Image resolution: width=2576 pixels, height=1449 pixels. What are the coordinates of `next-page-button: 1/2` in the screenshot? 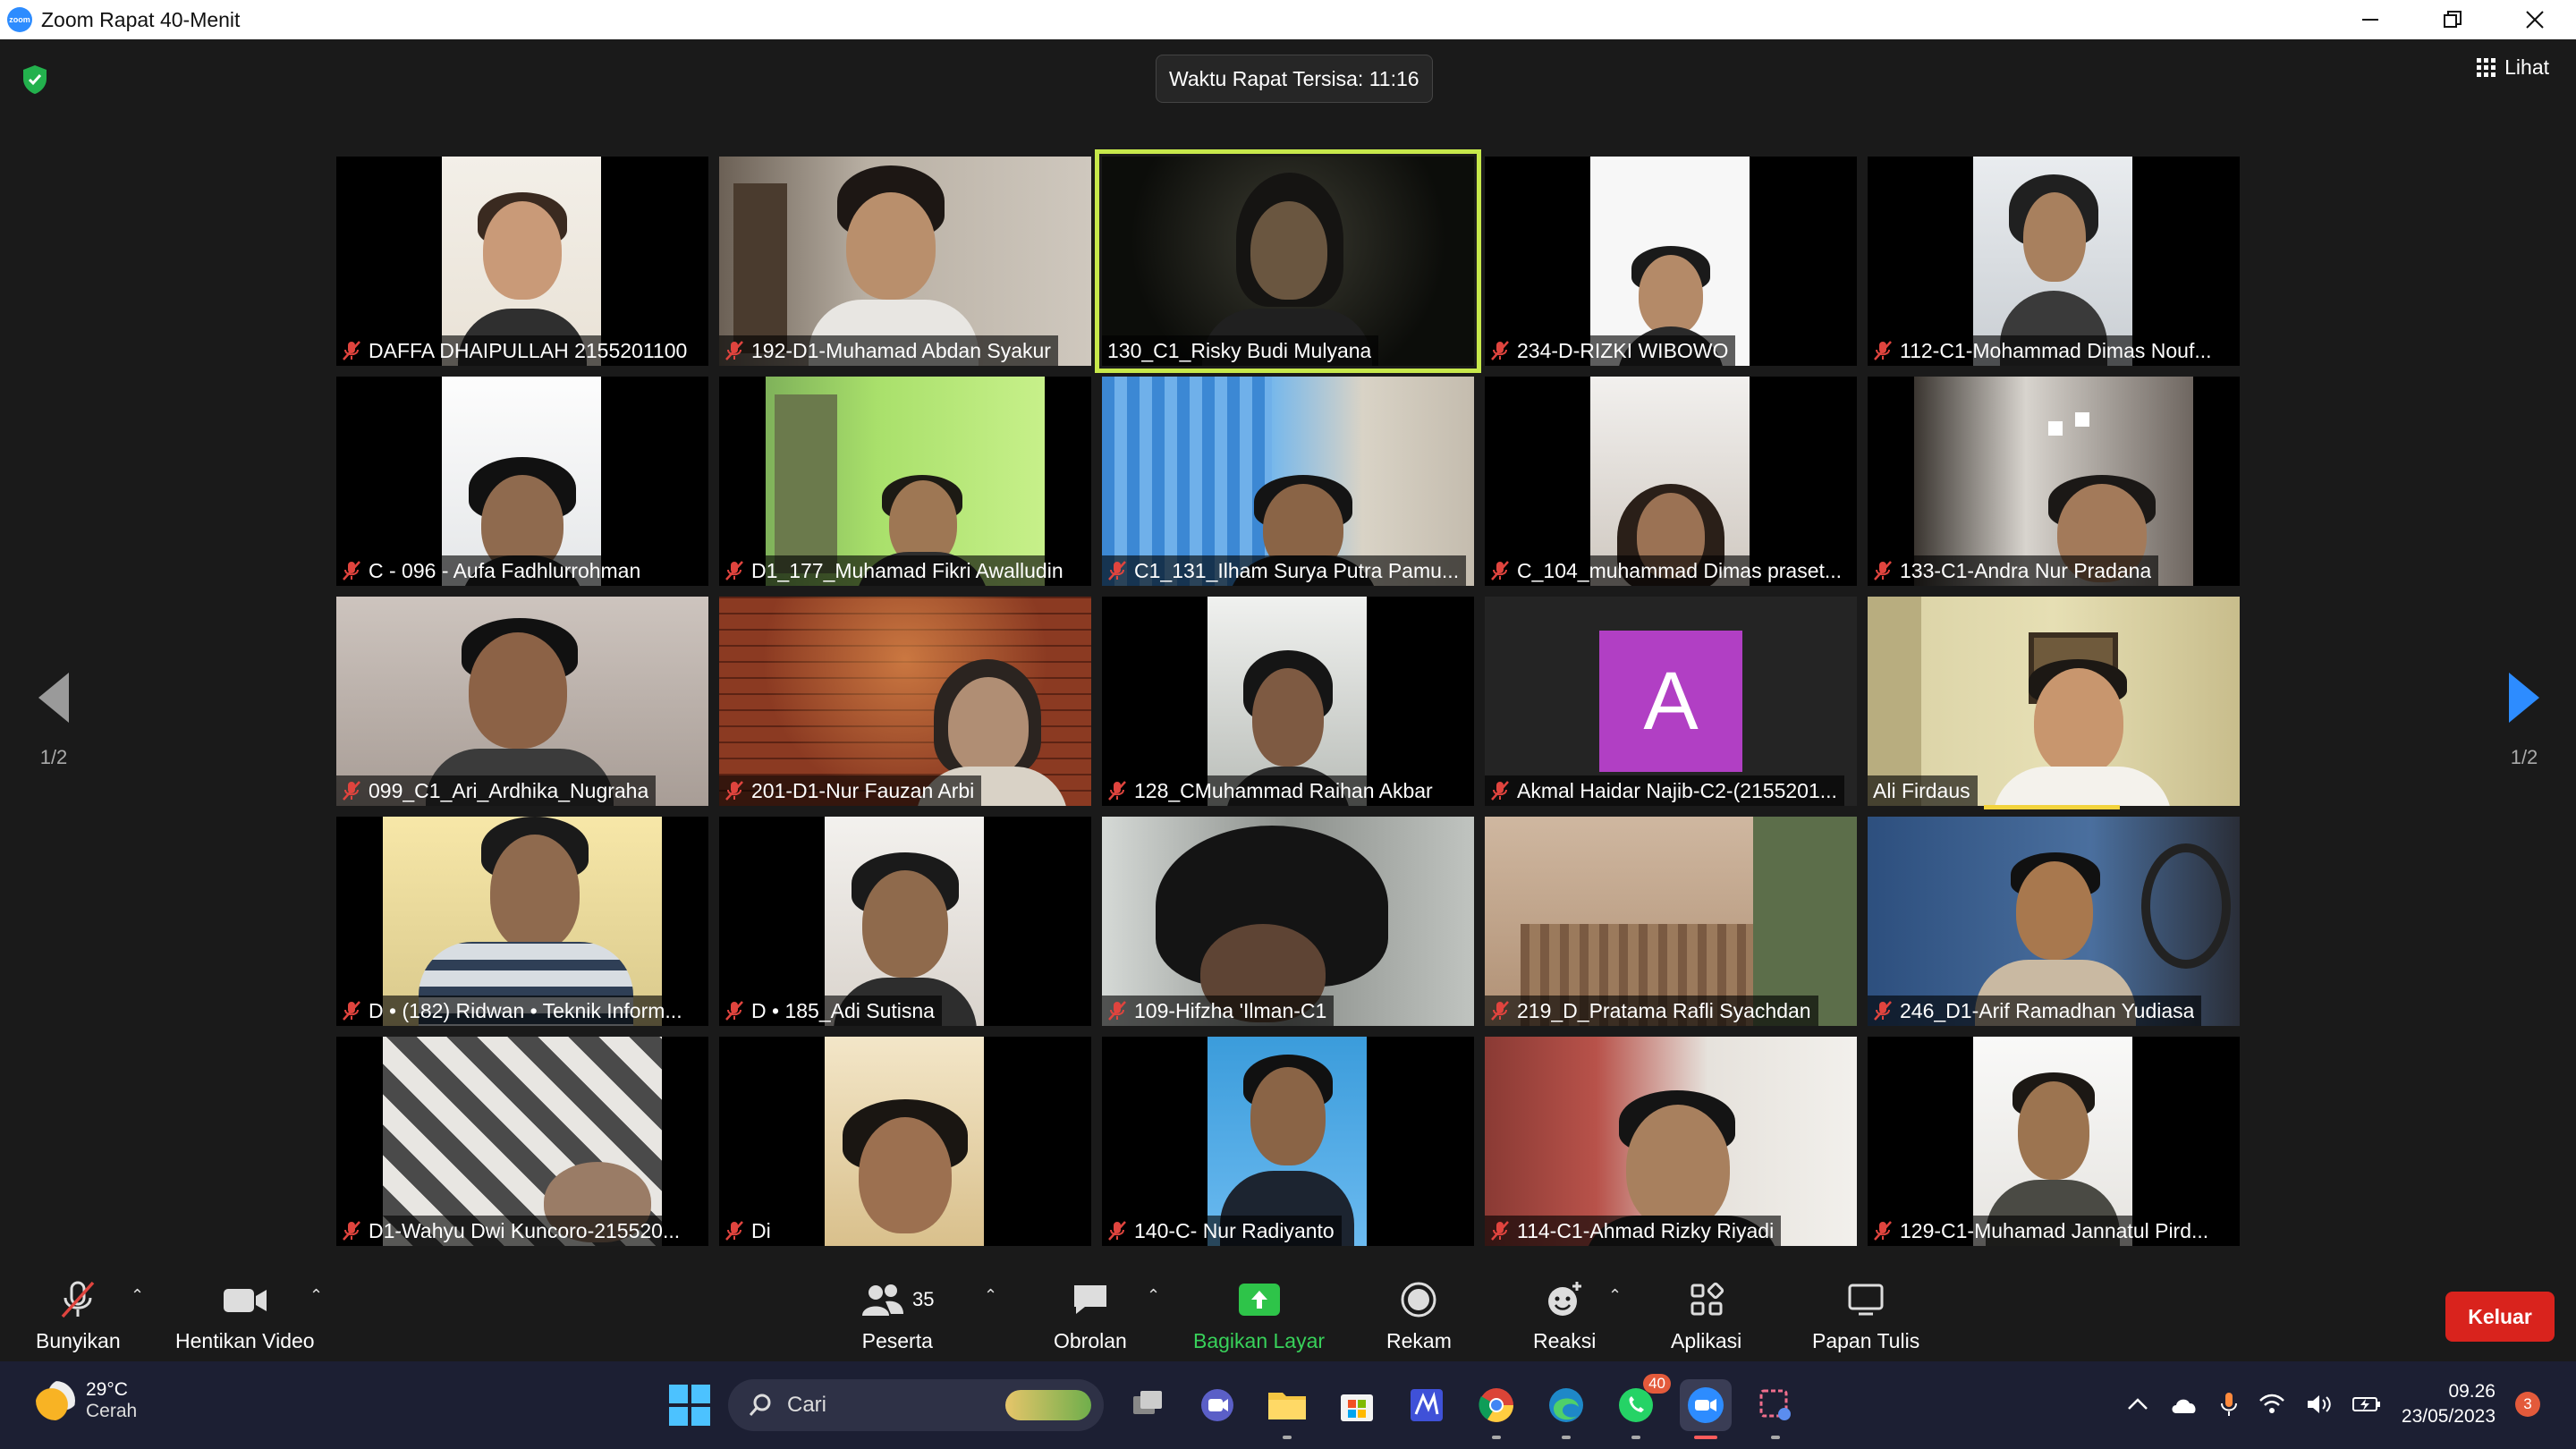 It's located at (2524, 726).